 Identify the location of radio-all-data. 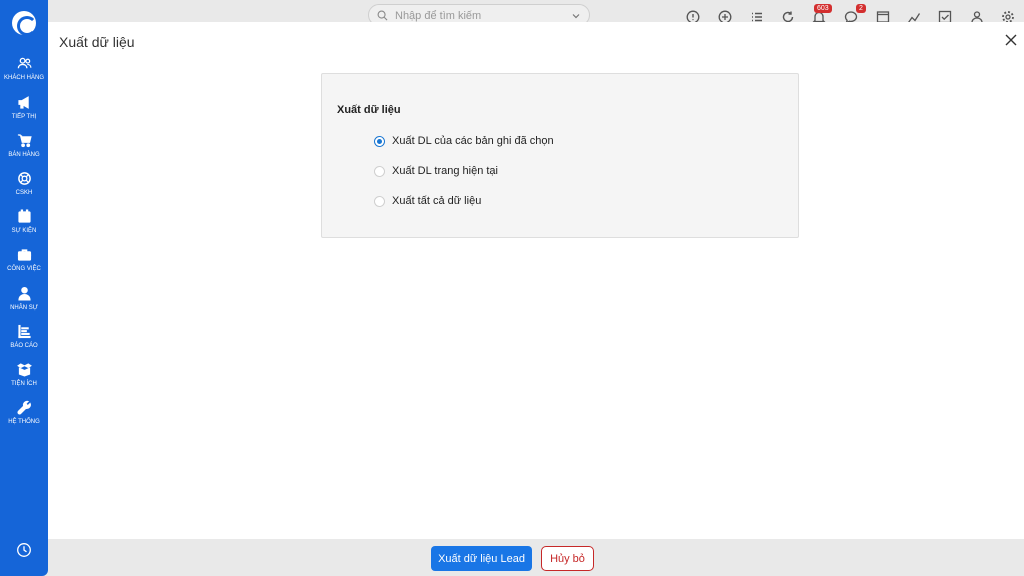
(379, 201).